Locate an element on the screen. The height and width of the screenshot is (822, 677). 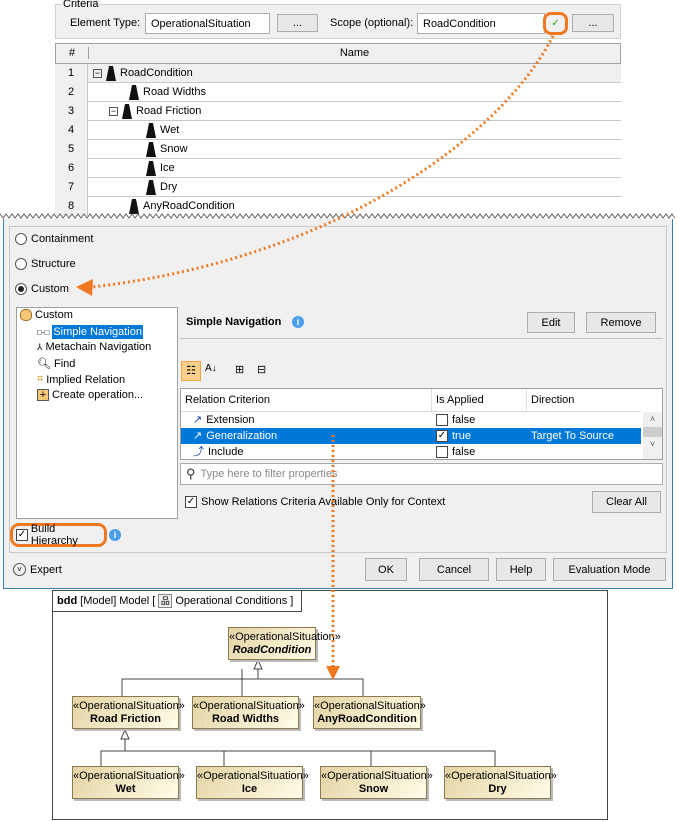
block-anyroadcondition: «OperationalSituation» AnyRoadCondition is located at coordinates (369, 712).